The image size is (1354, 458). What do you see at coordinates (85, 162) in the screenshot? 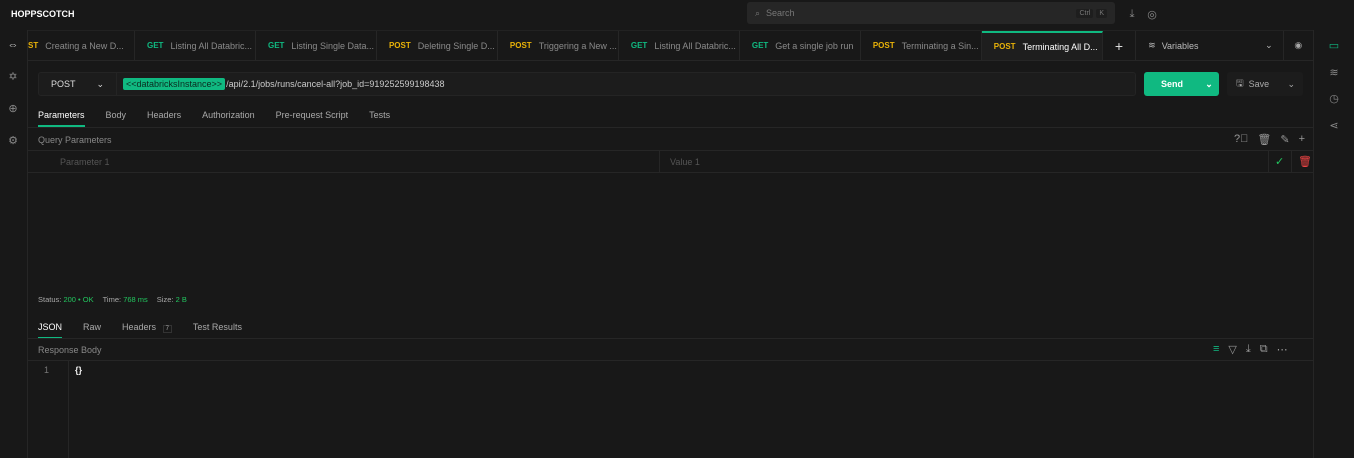
I see `parameter-key-input: Parameter 1` at bounding box center [85, 162].